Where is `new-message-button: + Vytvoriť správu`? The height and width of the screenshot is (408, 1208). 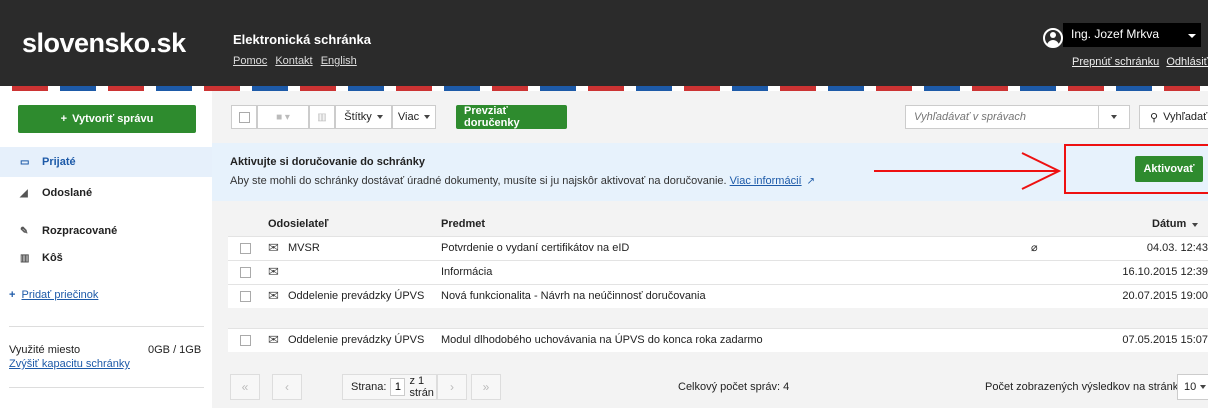
new-message-button: + Vytvoriť správu is located at coordinates (107, 119).